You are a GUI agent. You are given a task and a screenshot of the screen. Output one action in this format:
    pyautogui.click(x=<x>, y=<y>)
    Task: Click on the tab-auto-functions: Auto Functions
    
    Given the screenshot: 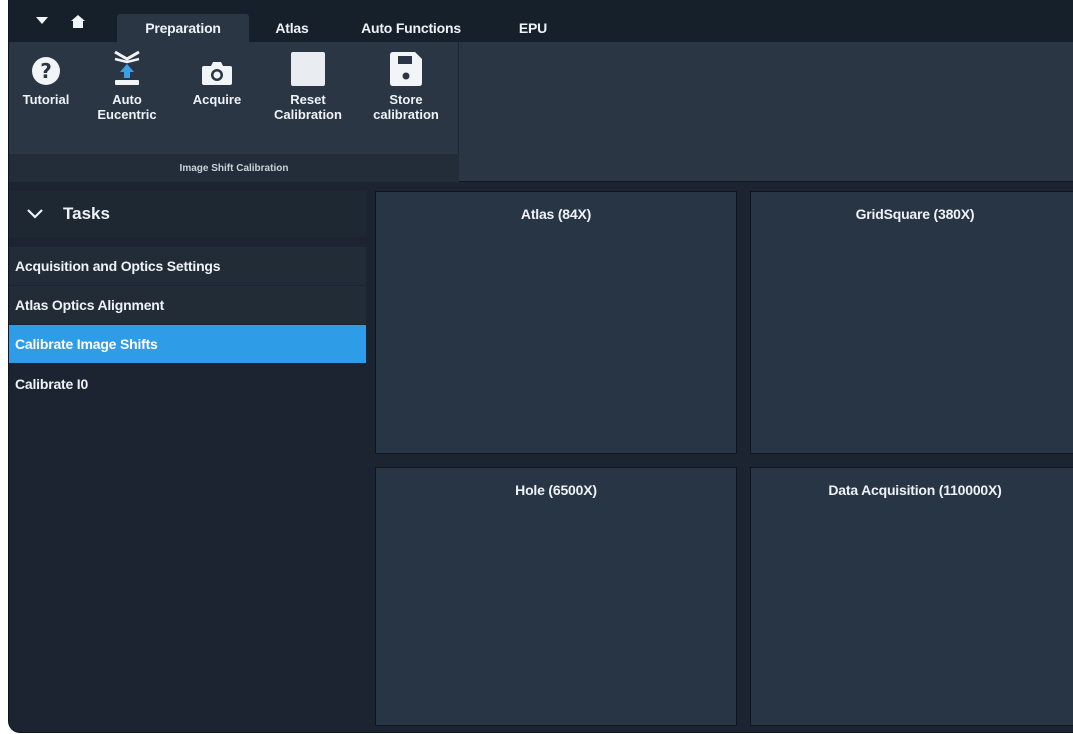 What is the action you would take?
    pyautogui.click(x=411, y=28)
    